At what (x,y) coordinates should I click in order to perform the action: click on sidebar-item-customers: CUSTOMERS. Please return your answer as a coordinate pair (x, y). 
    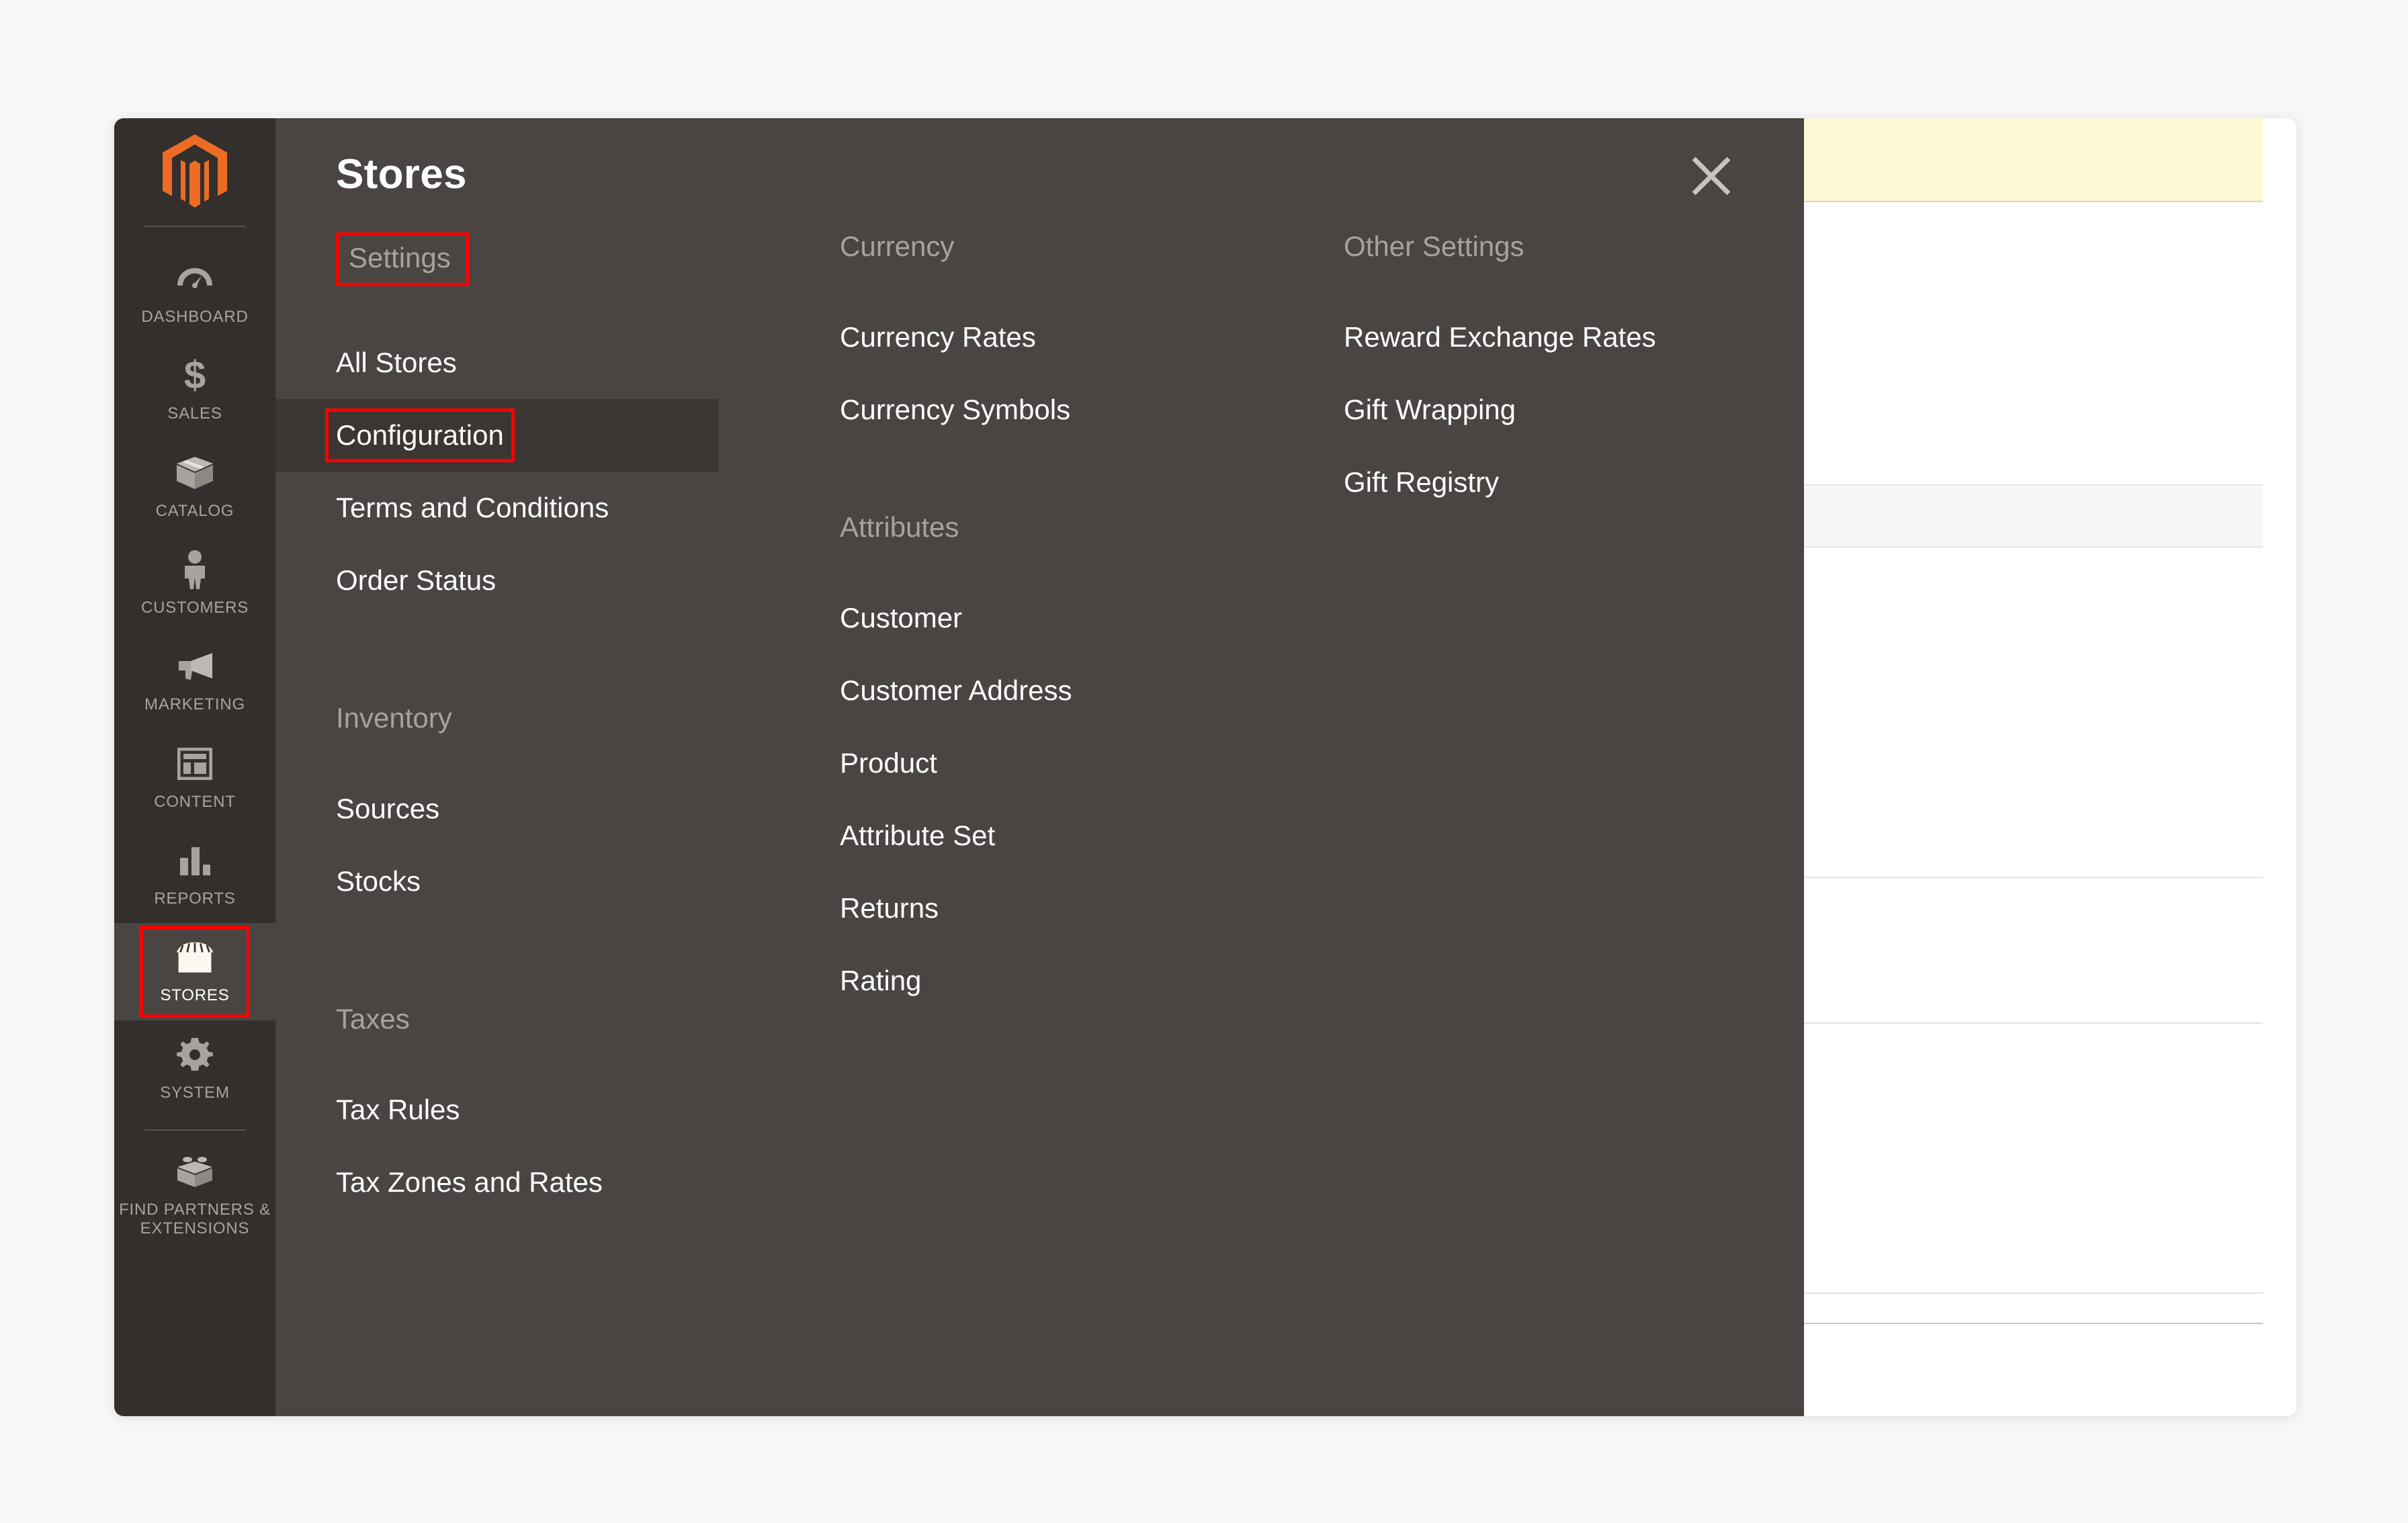
    Looking at the image, I should click on (194, 583).